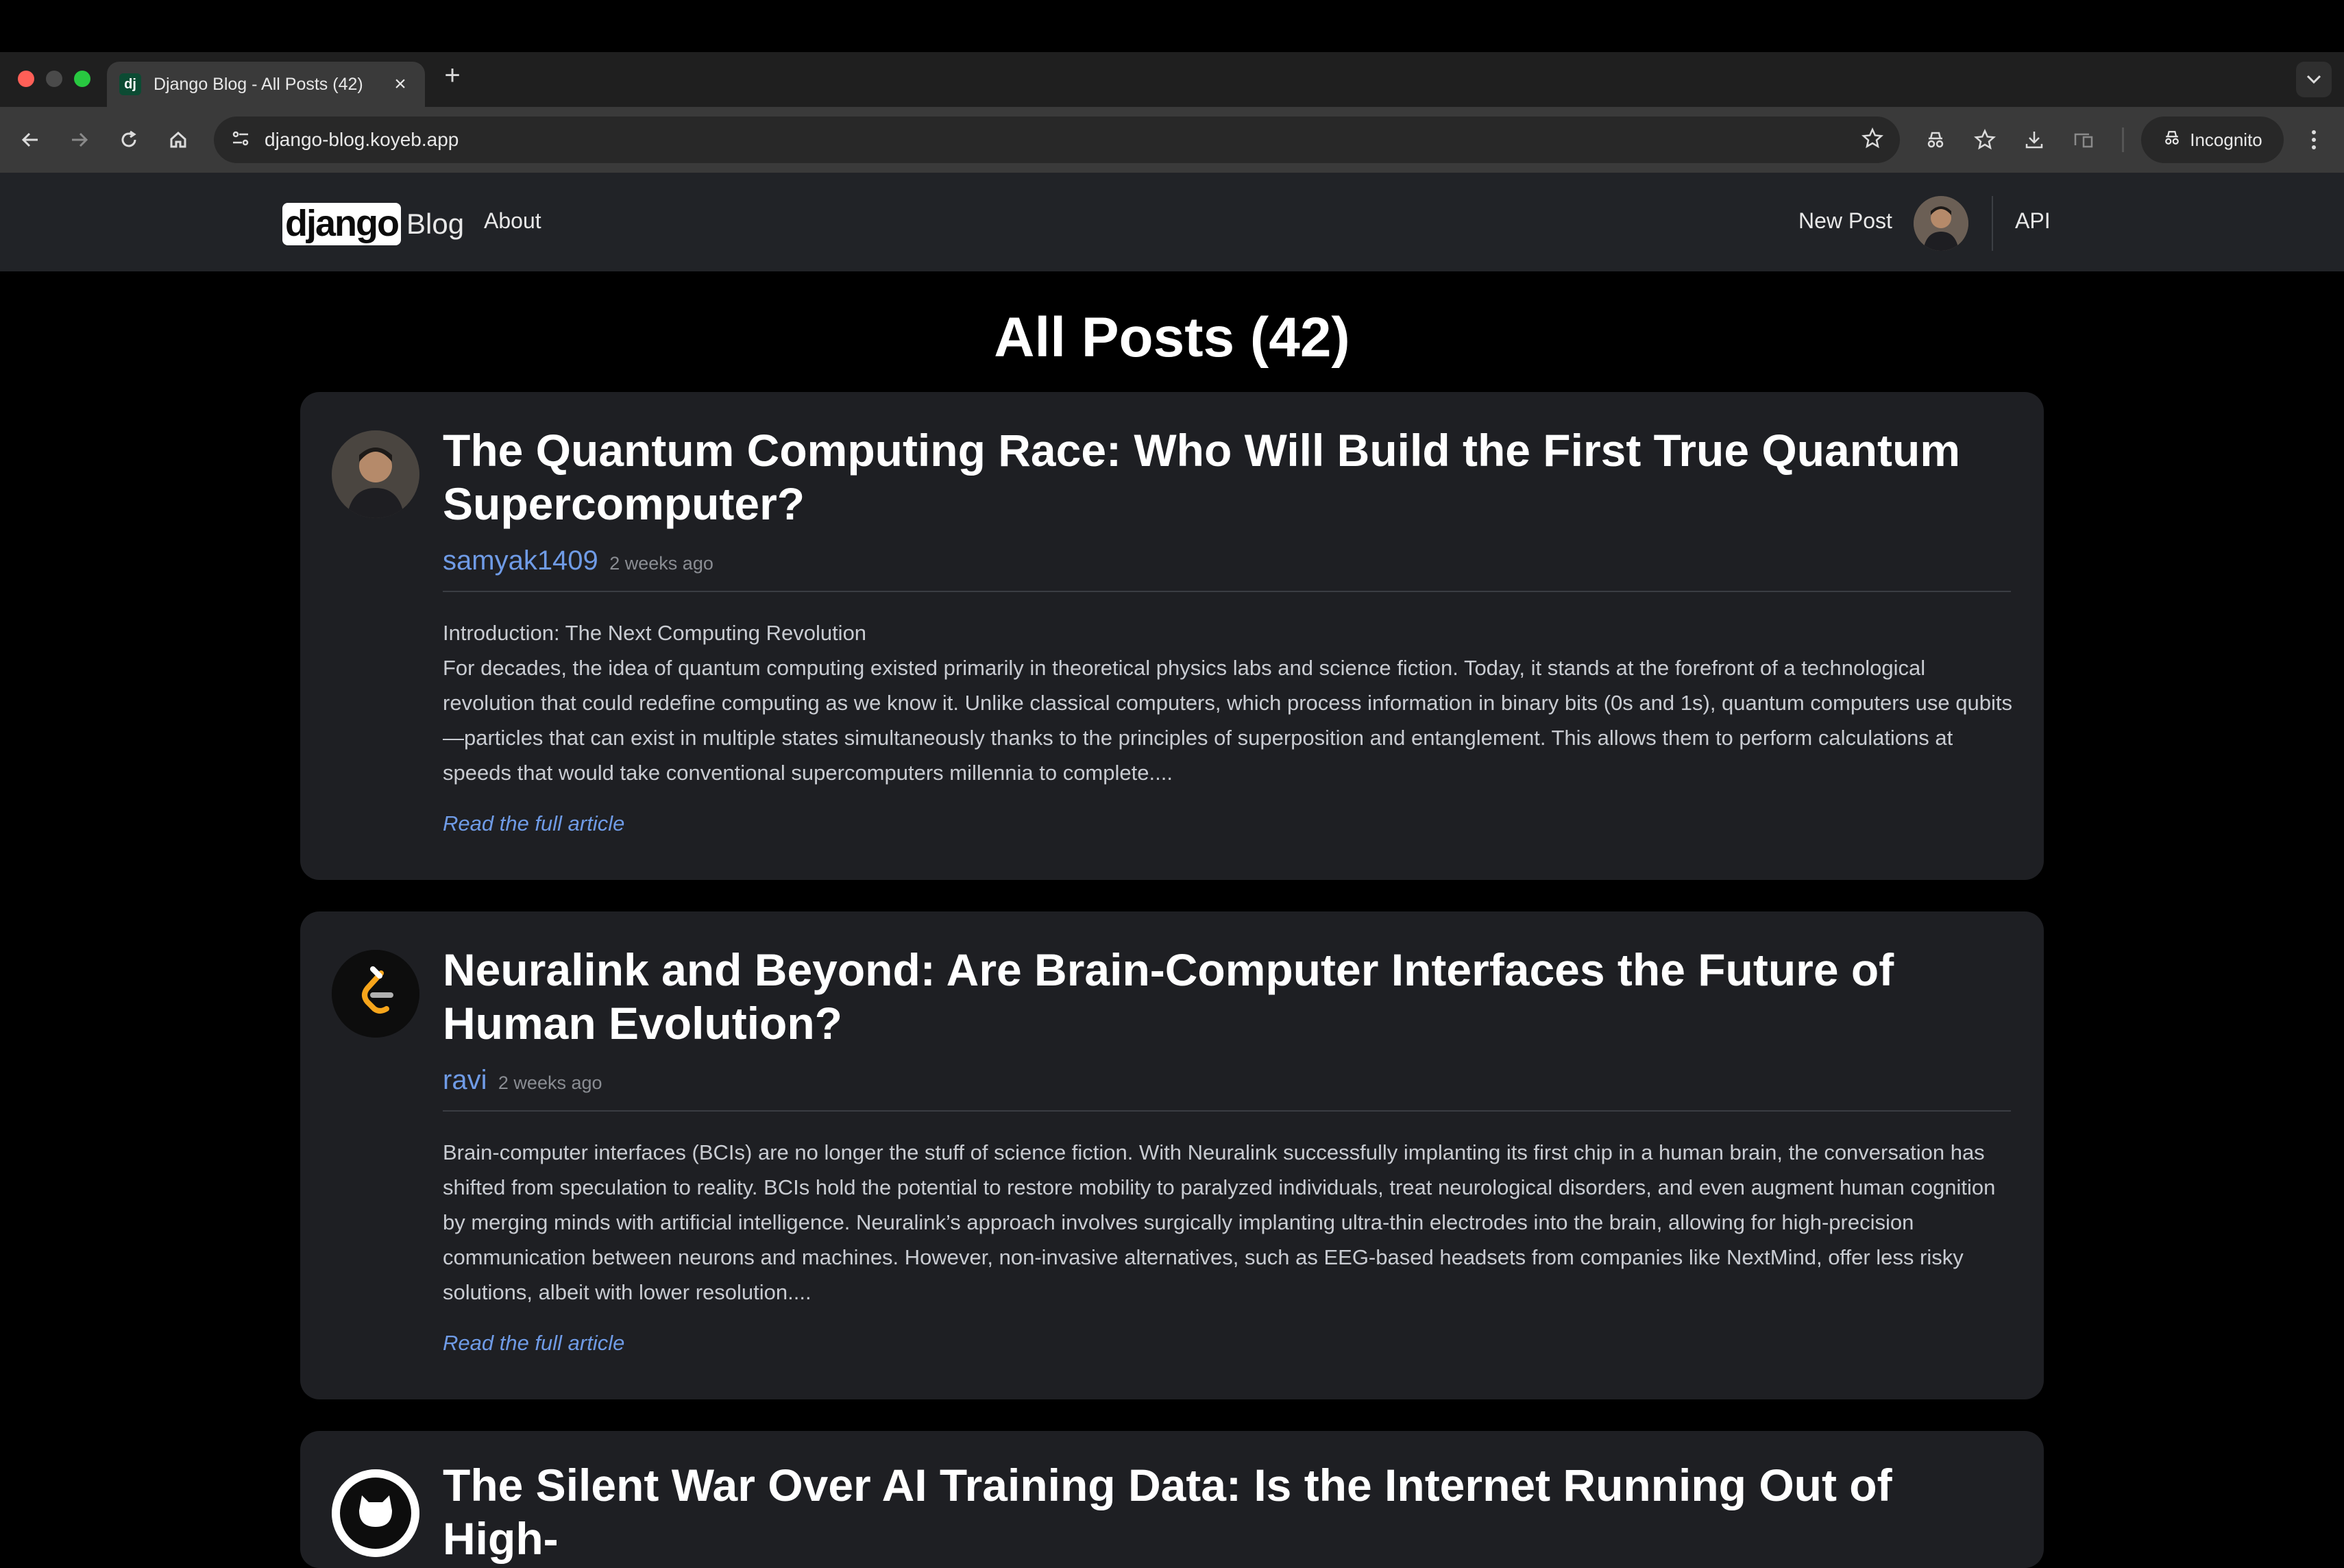 The width and height of the screenshot is (2344, 1568). I want to click on toolbar-divider, so click(2123, 139).